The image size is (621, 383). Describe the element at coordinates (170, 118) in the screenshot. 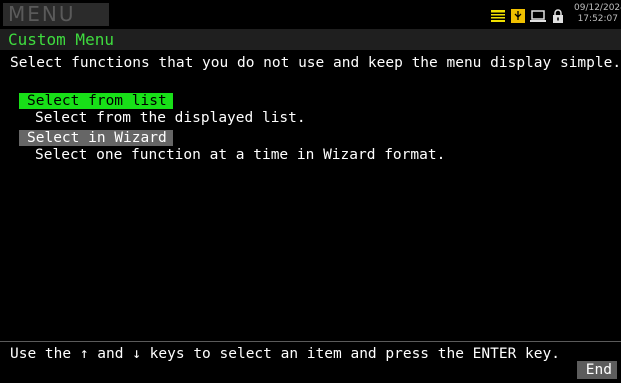

I see `option-description: Select from the displayed list.` at that location.